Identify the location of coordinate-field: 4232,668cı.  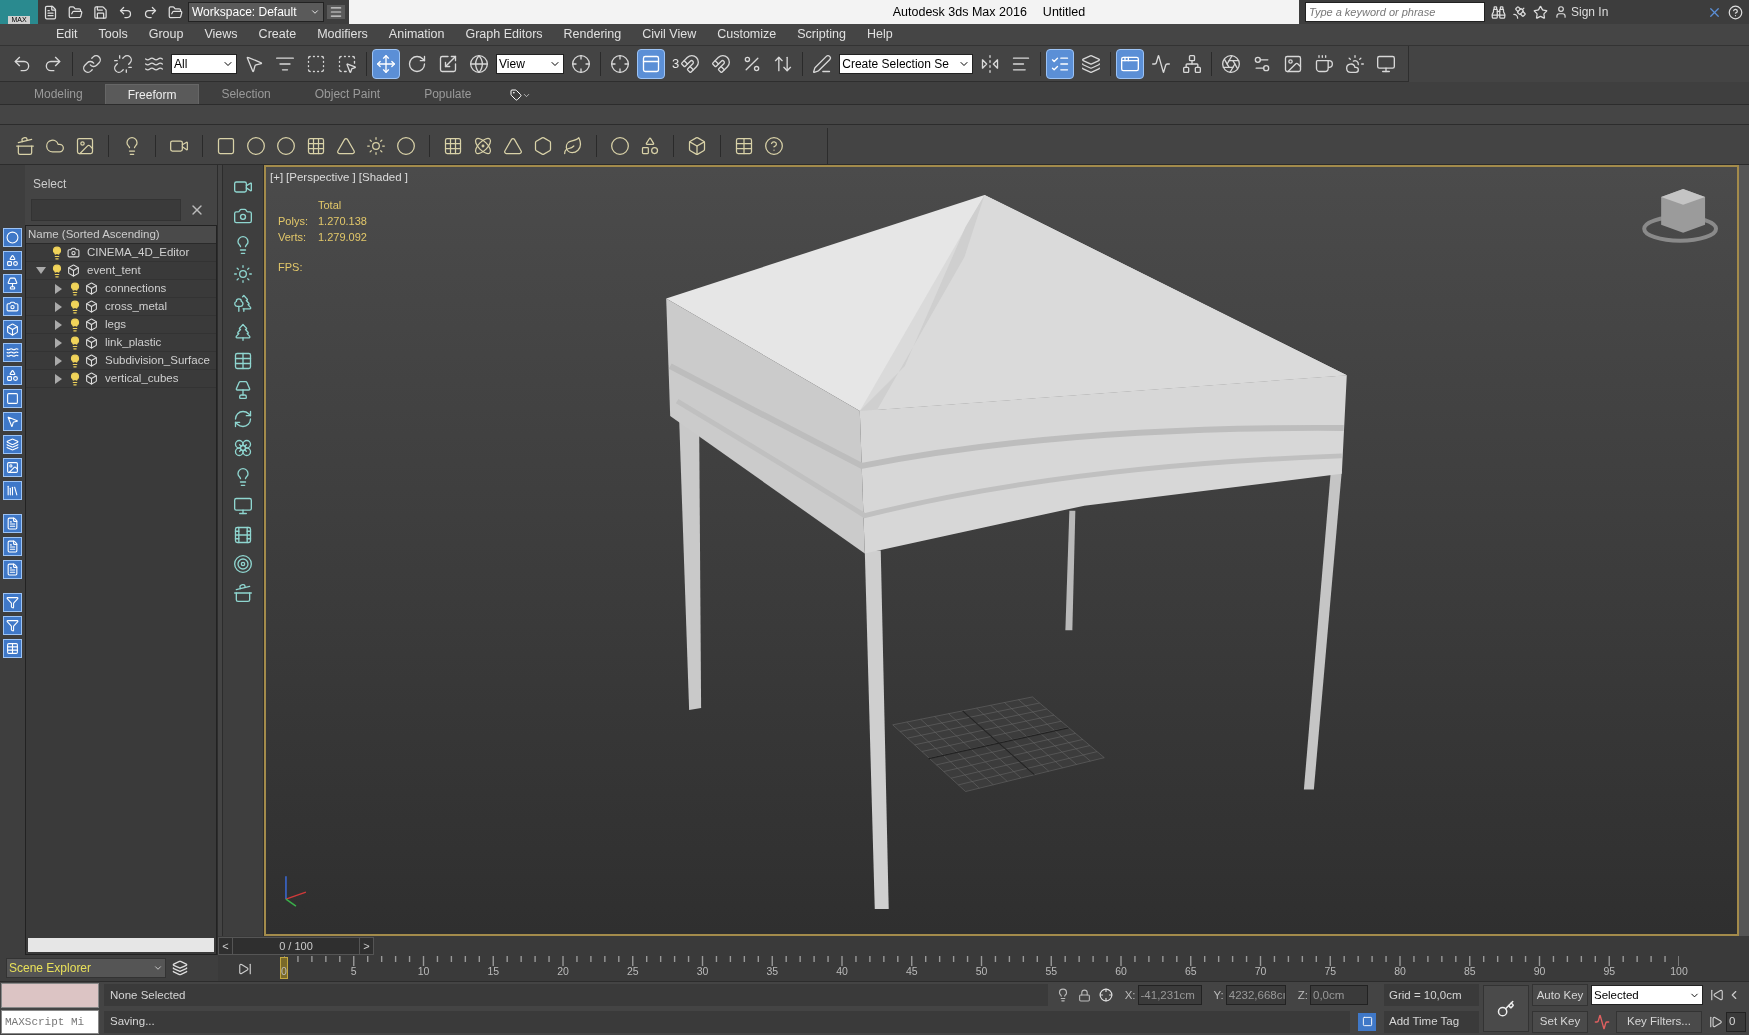
(1255, 995).